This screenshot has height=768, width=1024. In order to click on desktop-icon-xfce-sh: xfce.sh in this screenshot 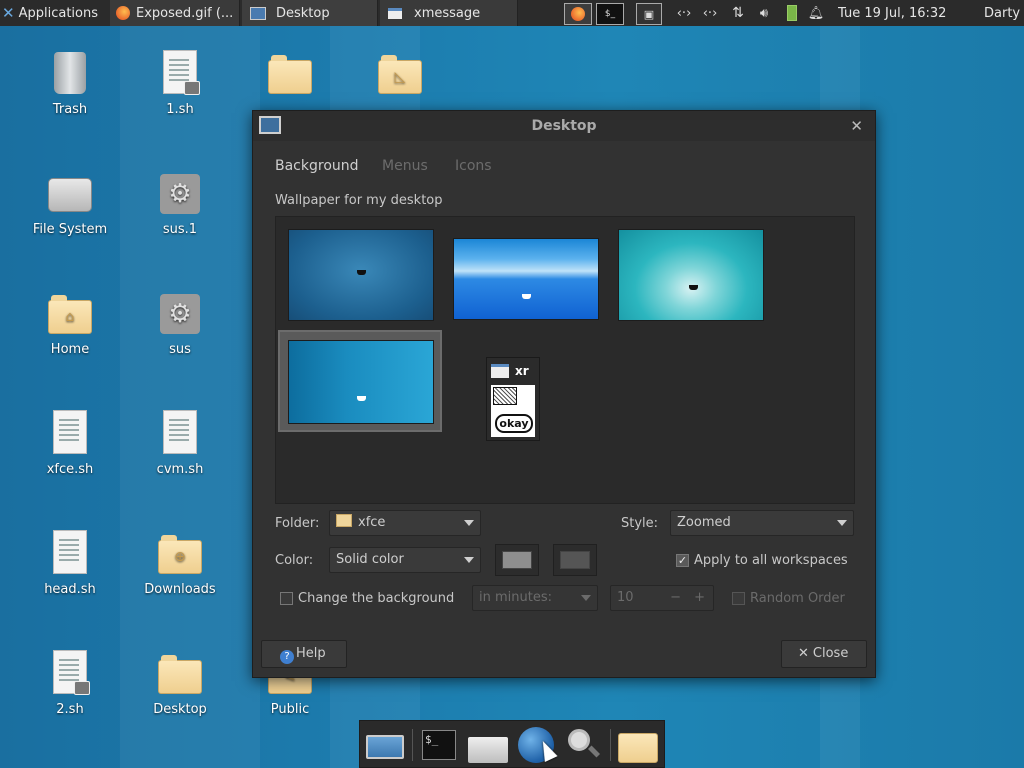, I will do `click(70, 443)`.